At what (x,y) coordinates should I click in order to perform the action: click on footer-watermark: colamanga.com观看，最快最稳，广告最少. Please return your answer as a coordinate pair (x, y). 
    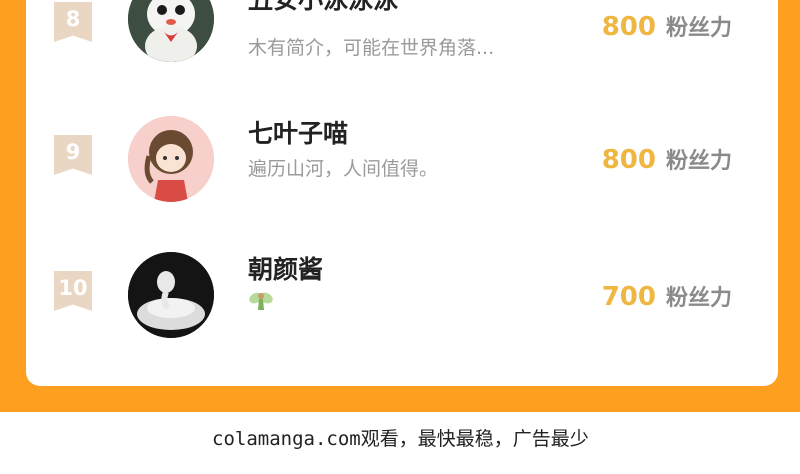
    Looking at the image, I should click on (400, 439).